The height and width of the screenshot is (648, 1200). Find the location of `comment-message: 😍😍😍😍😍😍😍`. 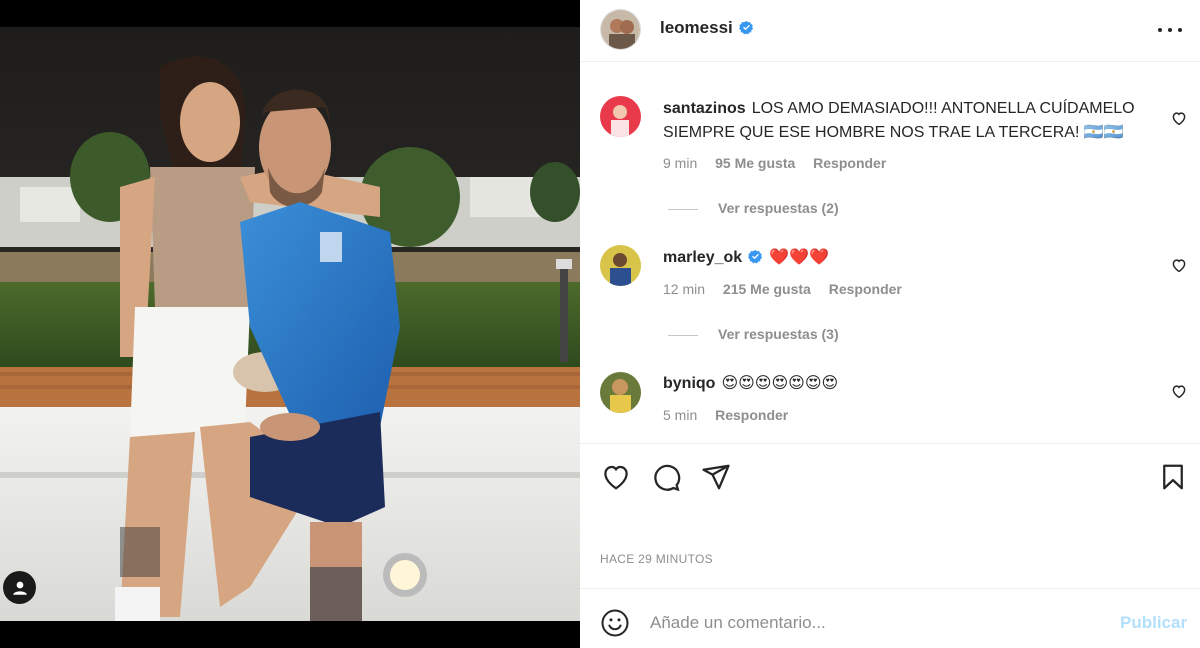

comment-message: 😍😍😍😍😍😍😍 is located at coordinates (780, 383).